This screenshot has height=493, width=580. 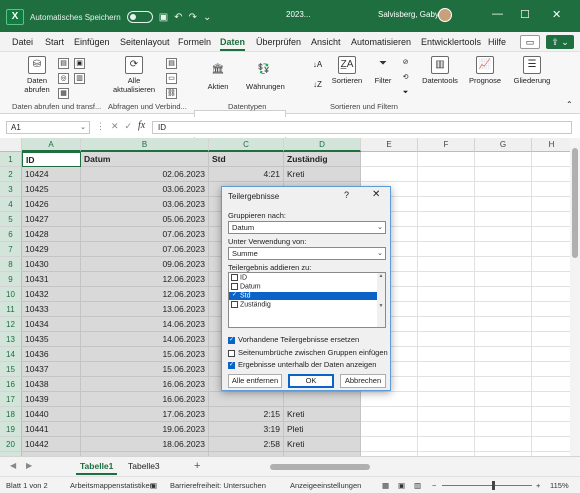 I want to click on formula-input: ID, so click(x=362, y=127).